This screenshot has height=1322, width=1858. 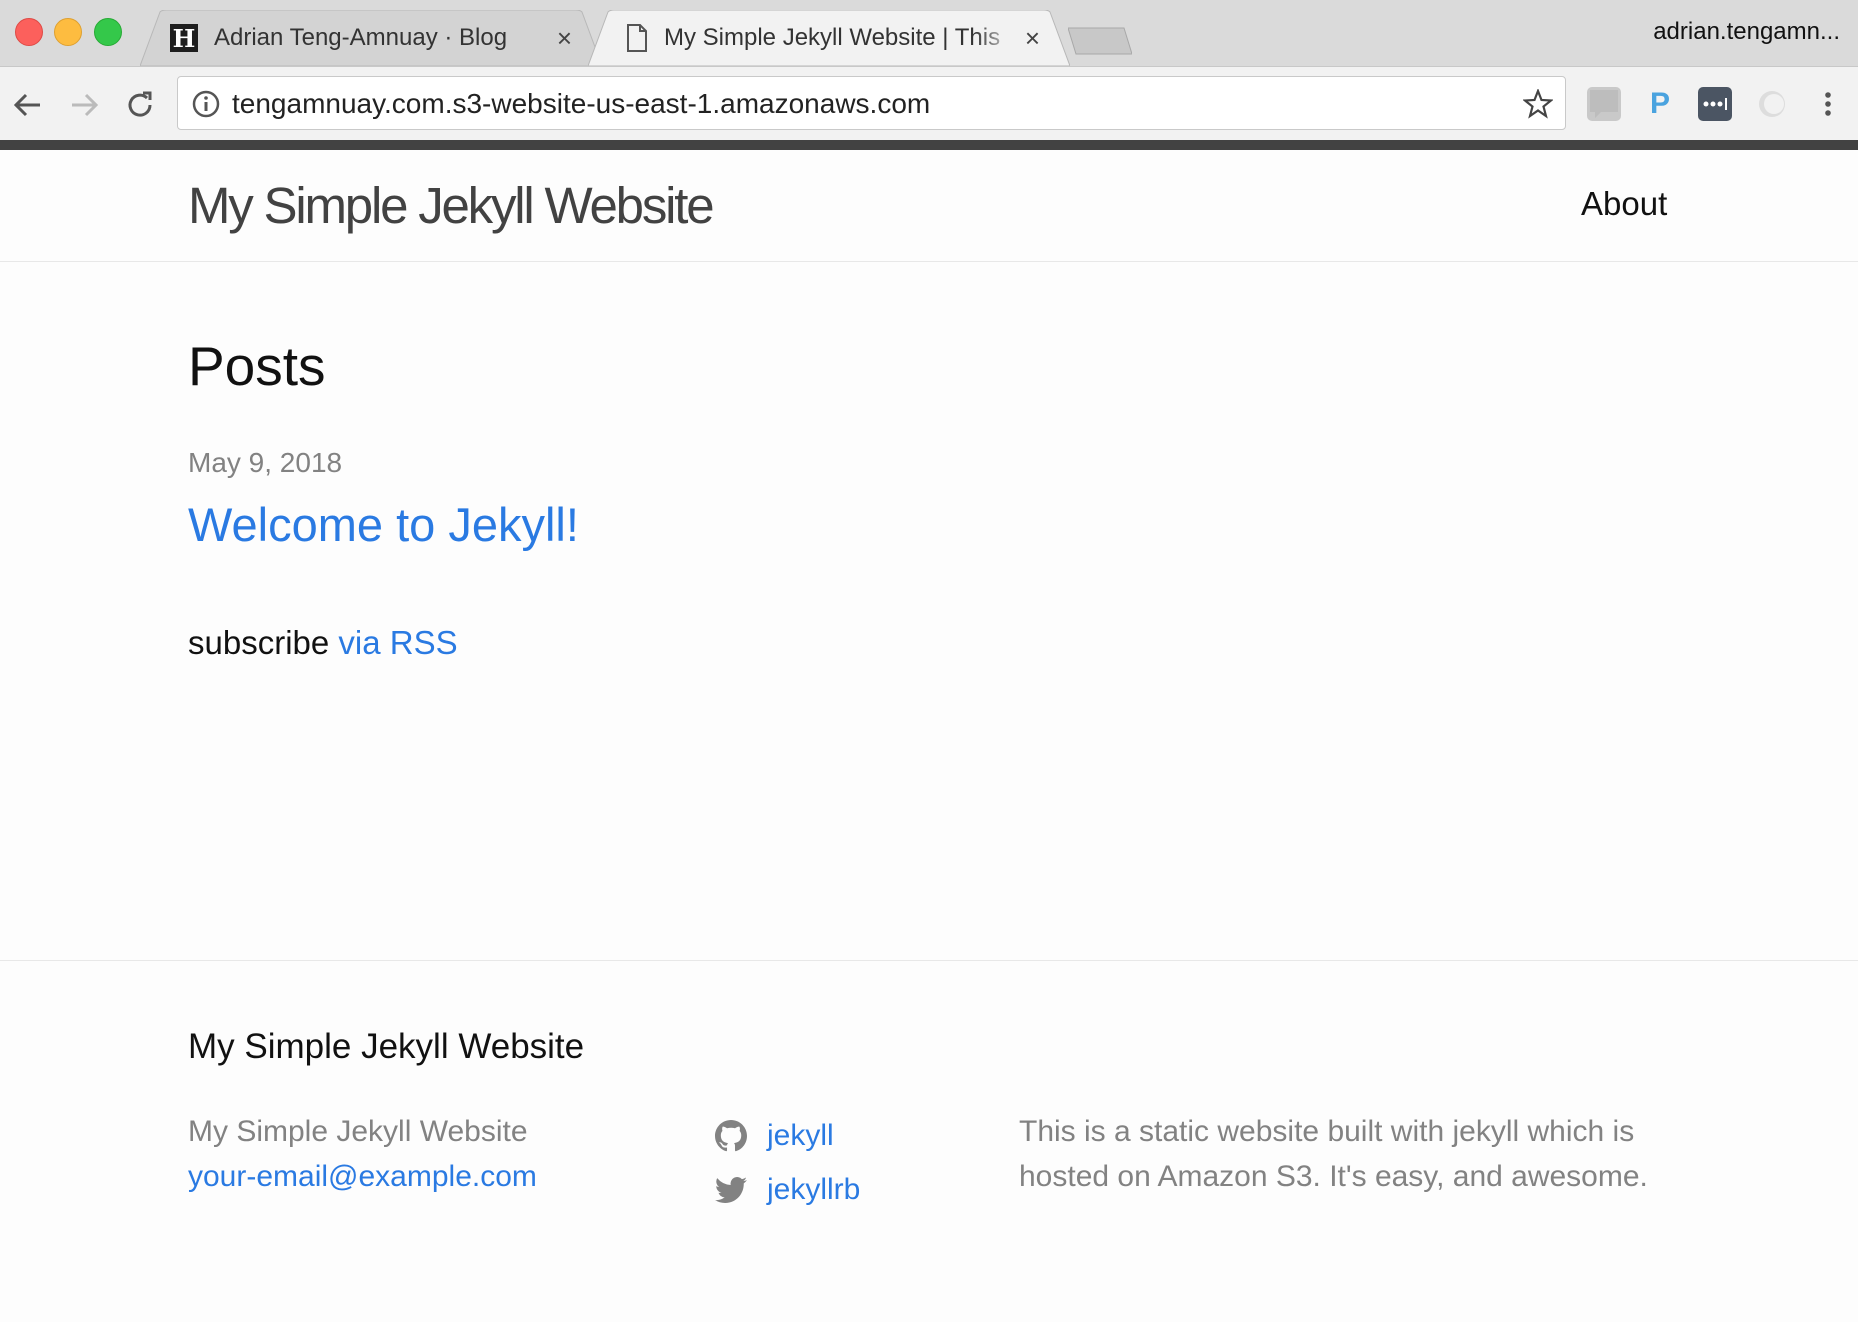 What do you see at coordinates (1660, 104) in the screenshot?
I see `p-icon: P` at bounding box center [1660, 104].